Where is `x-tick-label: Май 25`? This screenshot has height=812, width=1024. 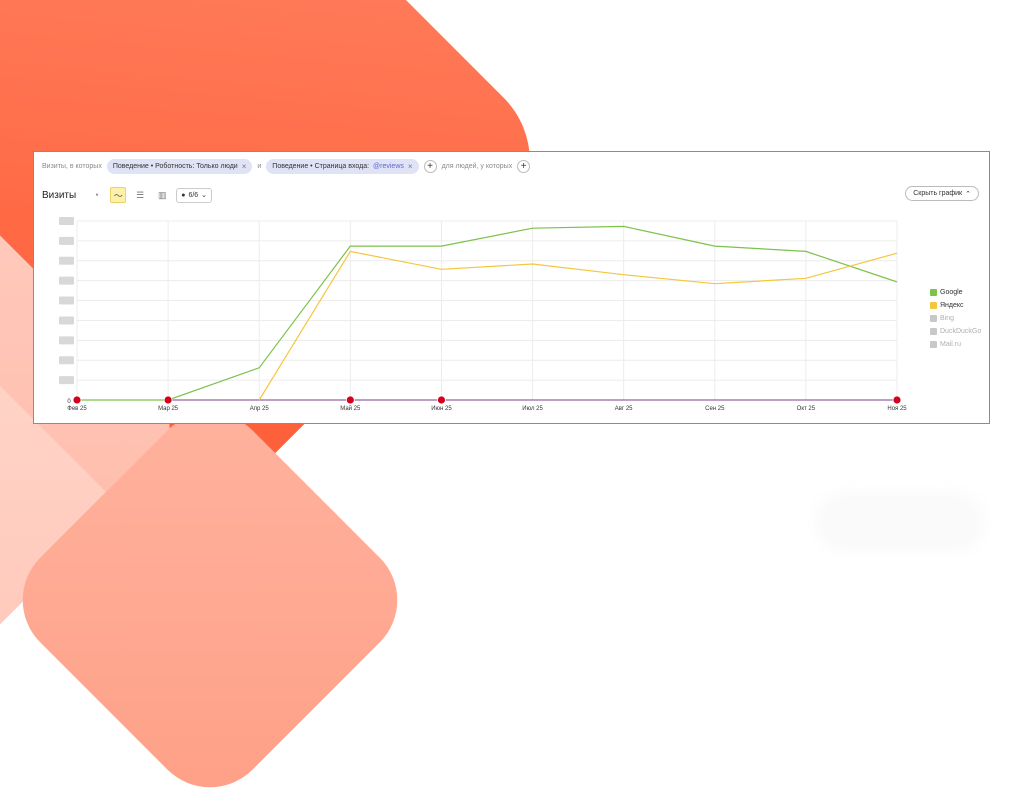 x-tick-label: Май 25 is located at coordinates (350, 408).